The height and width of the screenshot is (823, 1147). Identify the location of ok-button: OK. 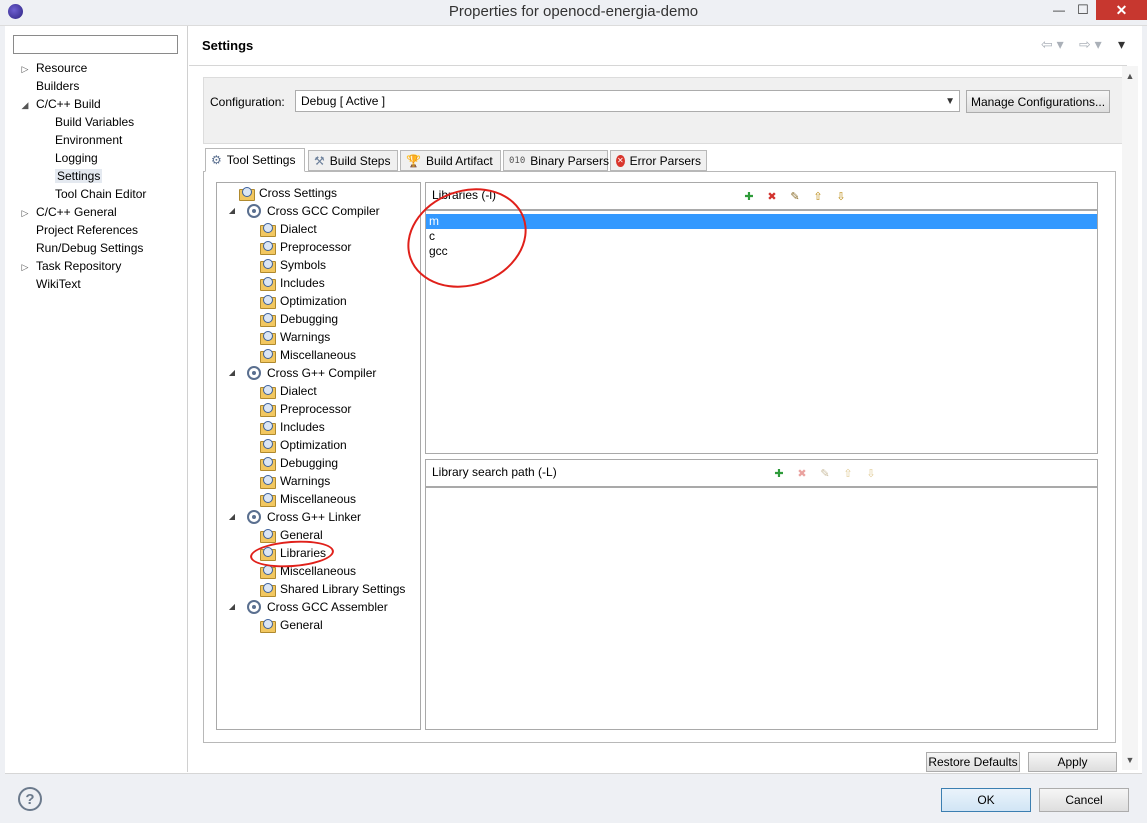
(986, 800).